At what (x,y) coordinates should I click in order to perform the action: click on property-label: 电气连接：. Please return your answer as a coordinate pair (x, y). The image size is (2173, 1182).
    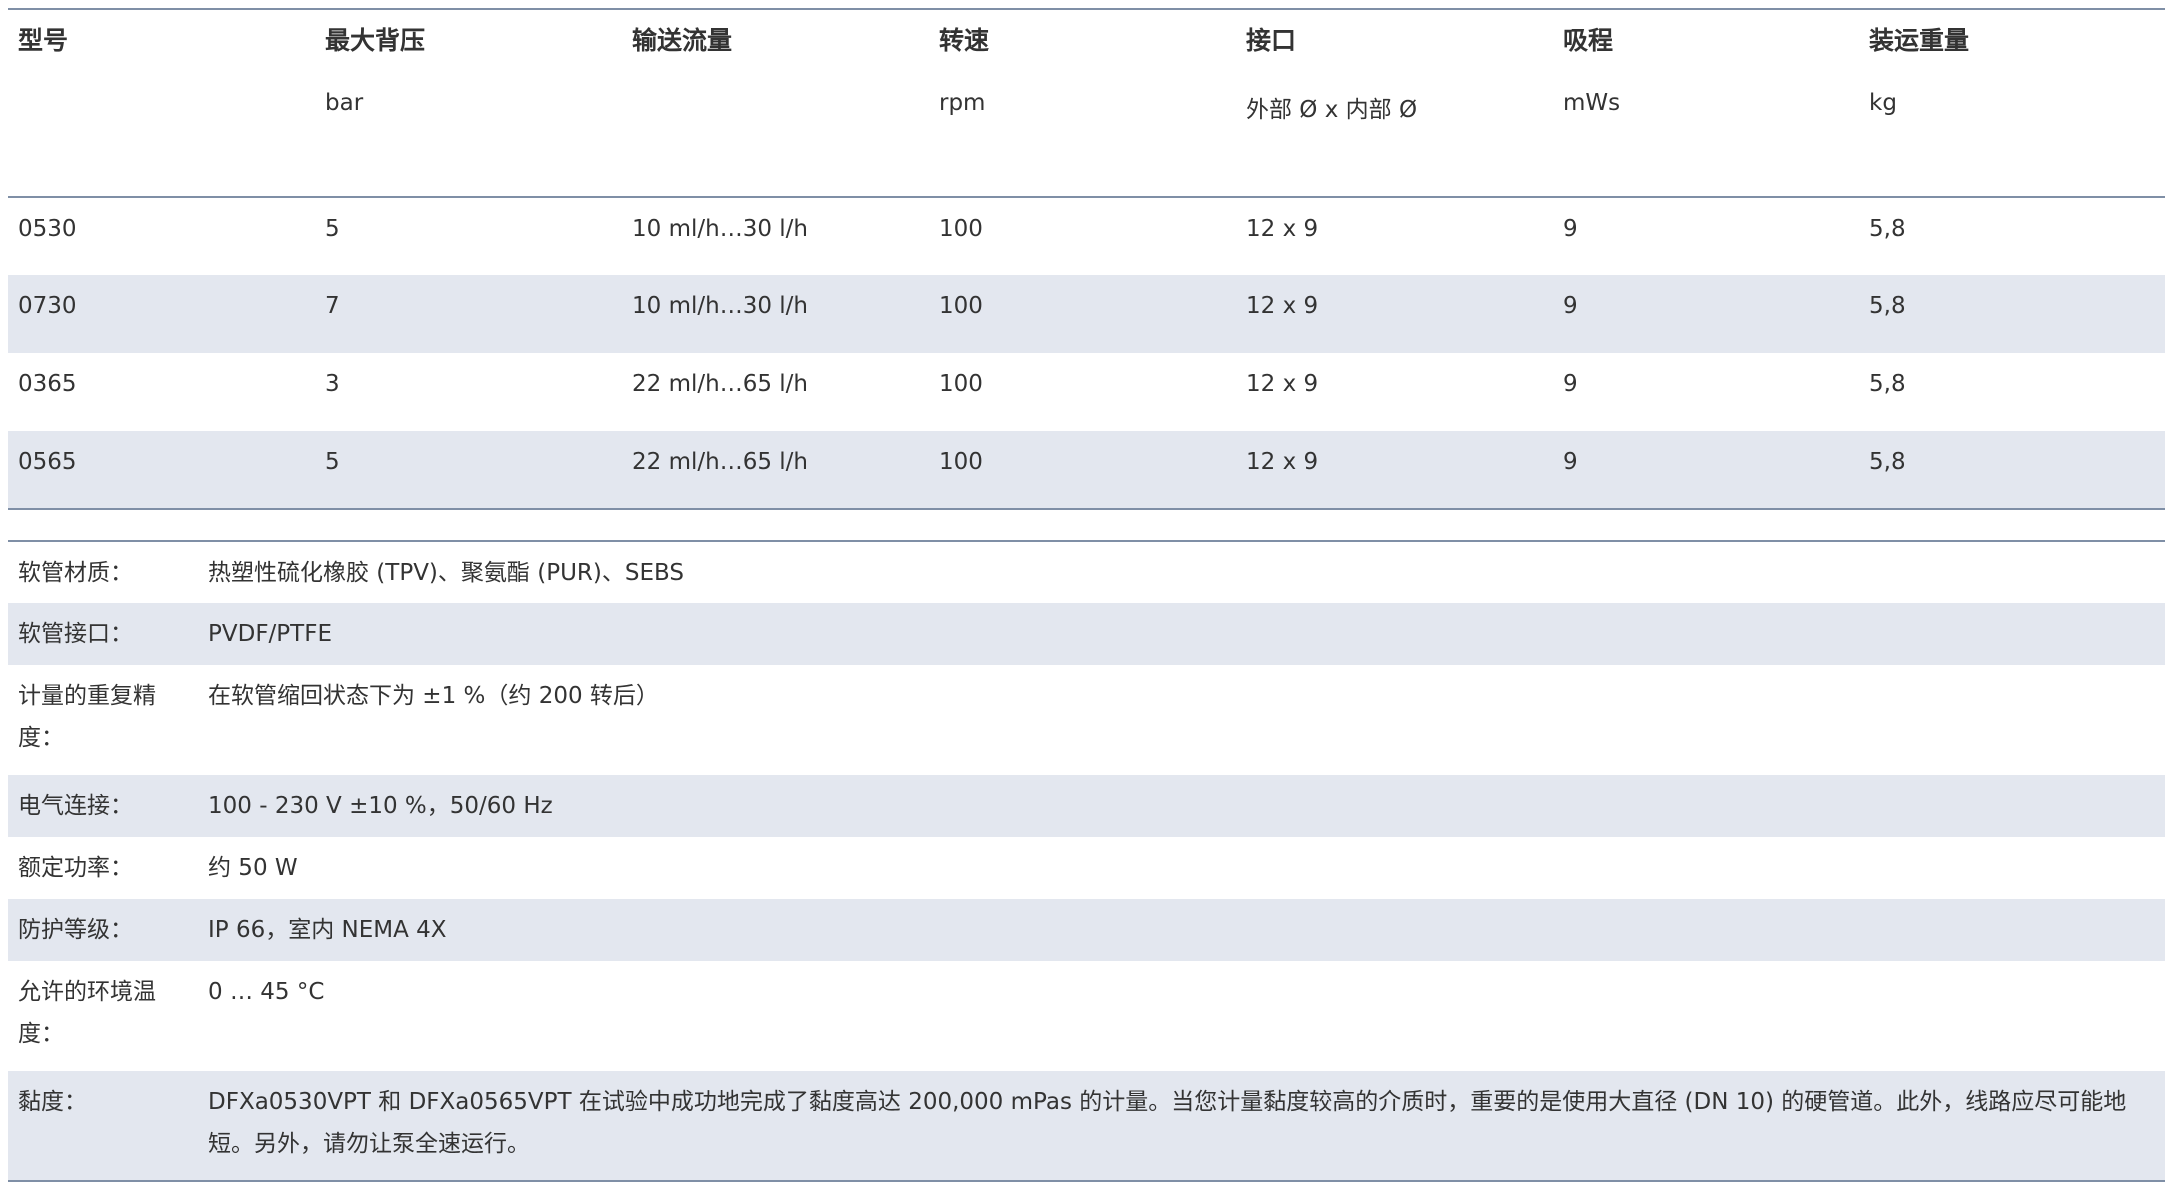
    Looking at the image, I should click on (103, 806).